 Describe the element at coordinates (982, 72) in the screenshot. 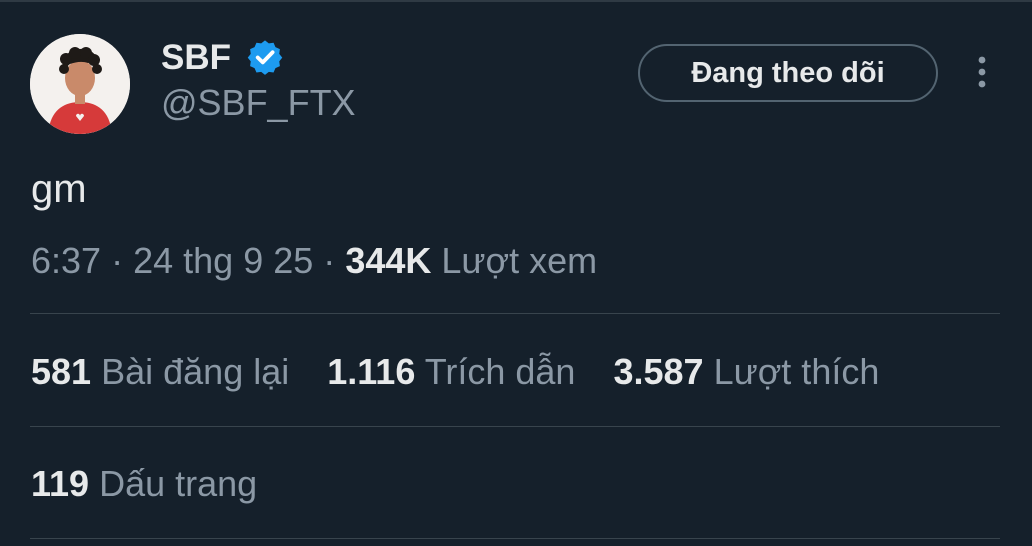

I see `more-vertical-icon` at that location.